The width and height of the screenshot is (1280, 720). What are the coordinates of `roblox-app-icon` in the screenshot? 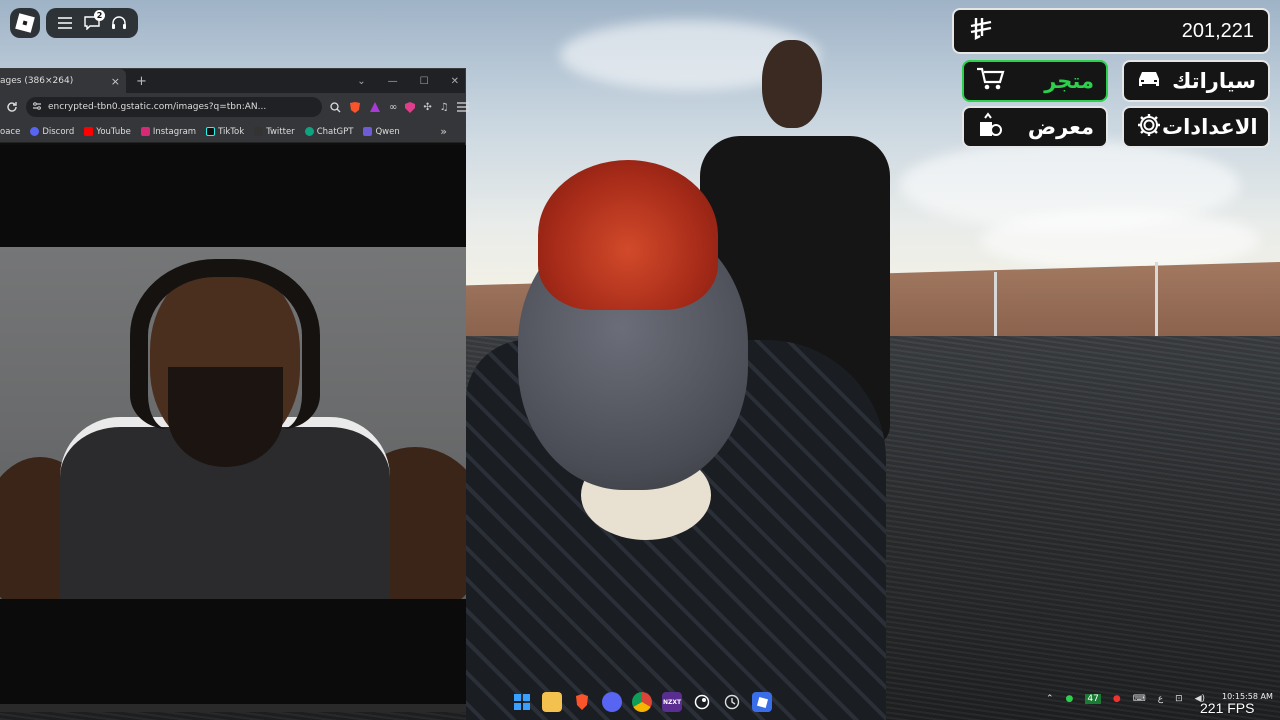 It's located at (762, 702).